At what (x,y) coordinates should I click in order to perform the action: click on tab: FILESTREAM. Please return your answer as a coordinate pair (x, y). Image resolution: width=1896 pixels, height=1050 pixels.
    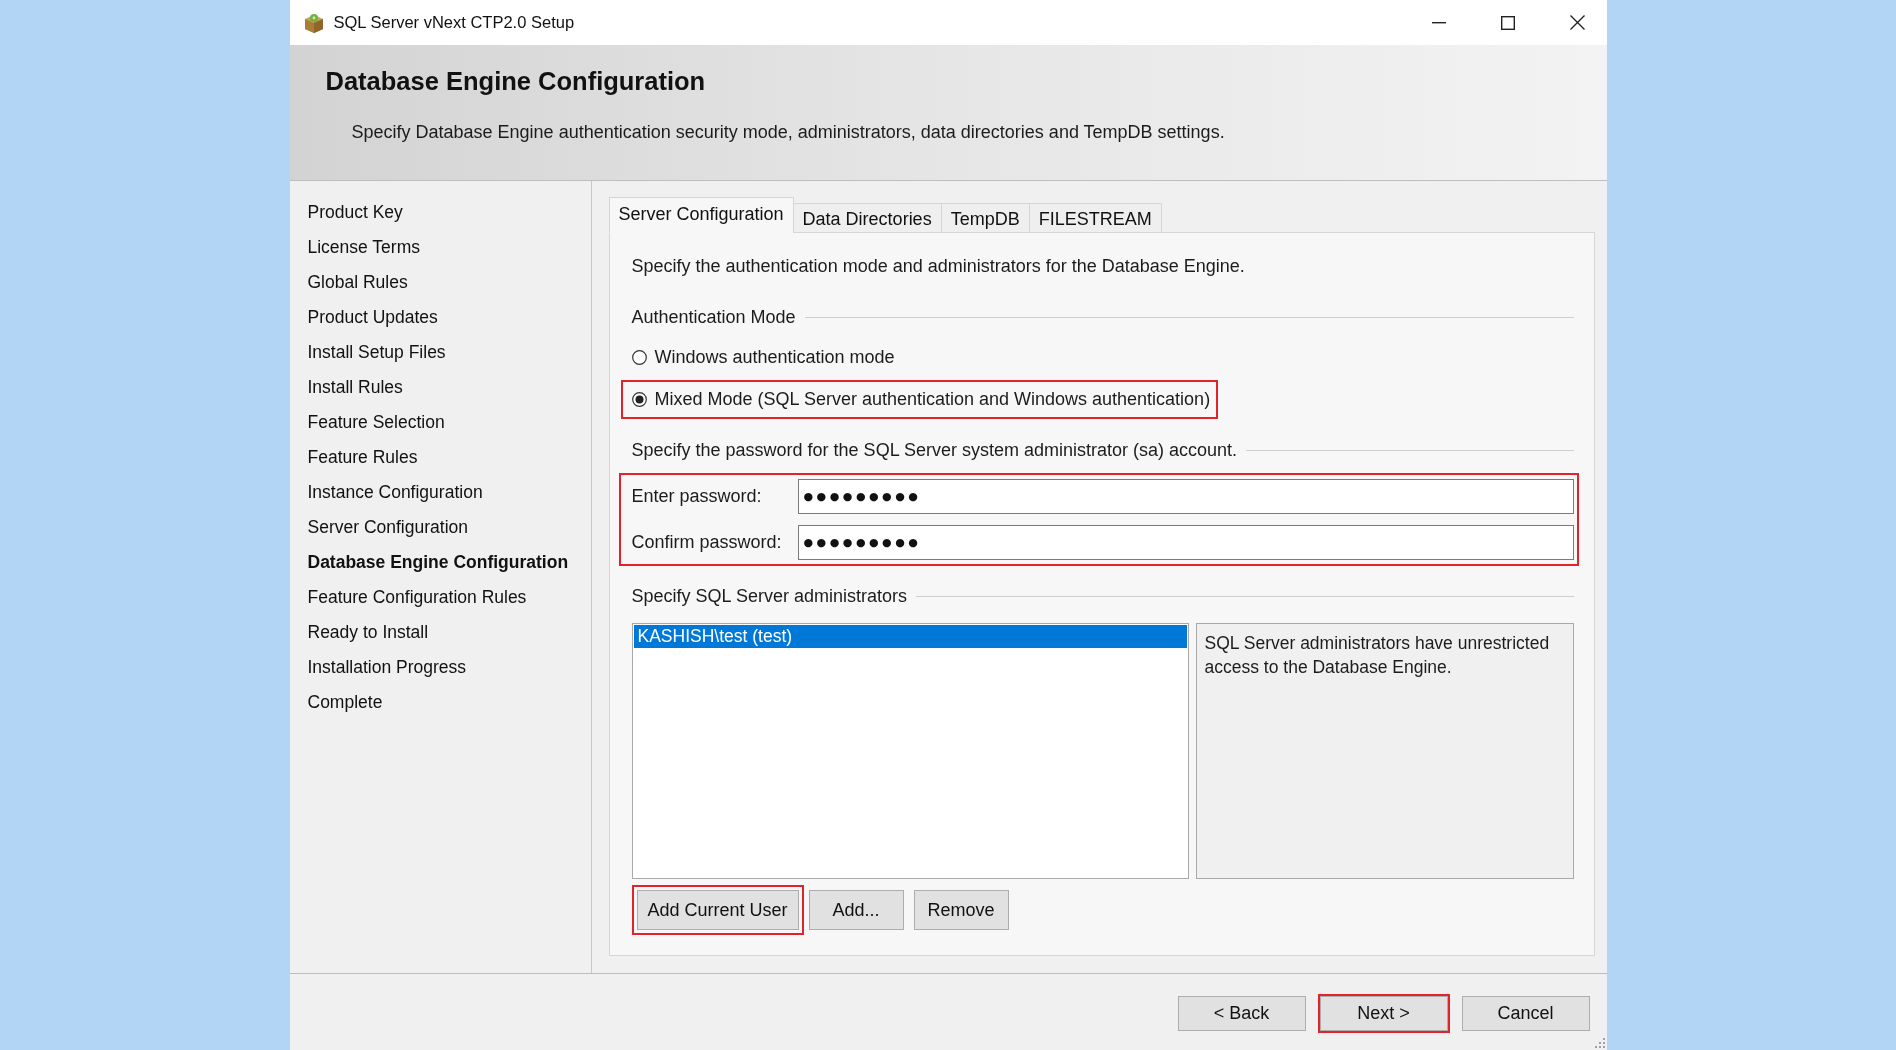
    Looking at the image, I should click on (1095, 218).